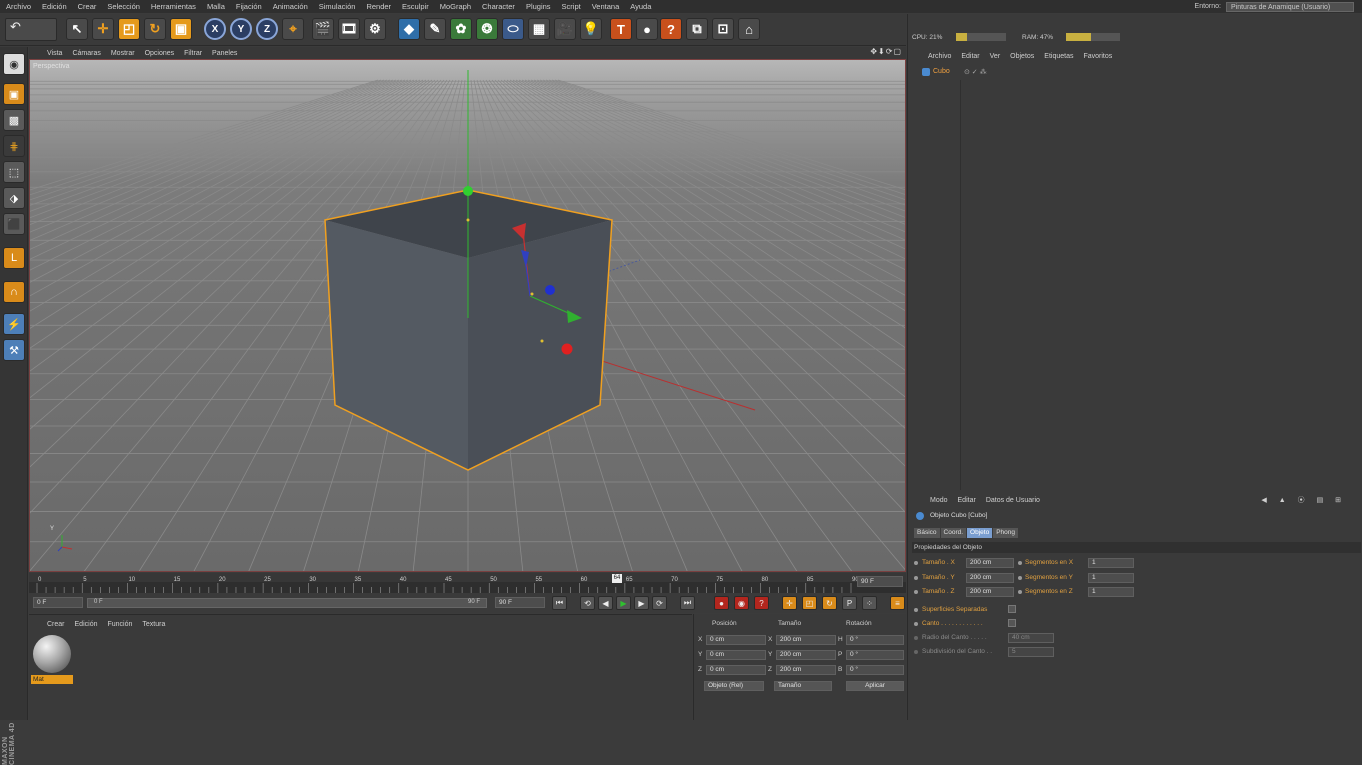  Describe the element at coordinates (723, 29) in the screenshot. I see `snap-toggle-icon: ⊡` at that location.